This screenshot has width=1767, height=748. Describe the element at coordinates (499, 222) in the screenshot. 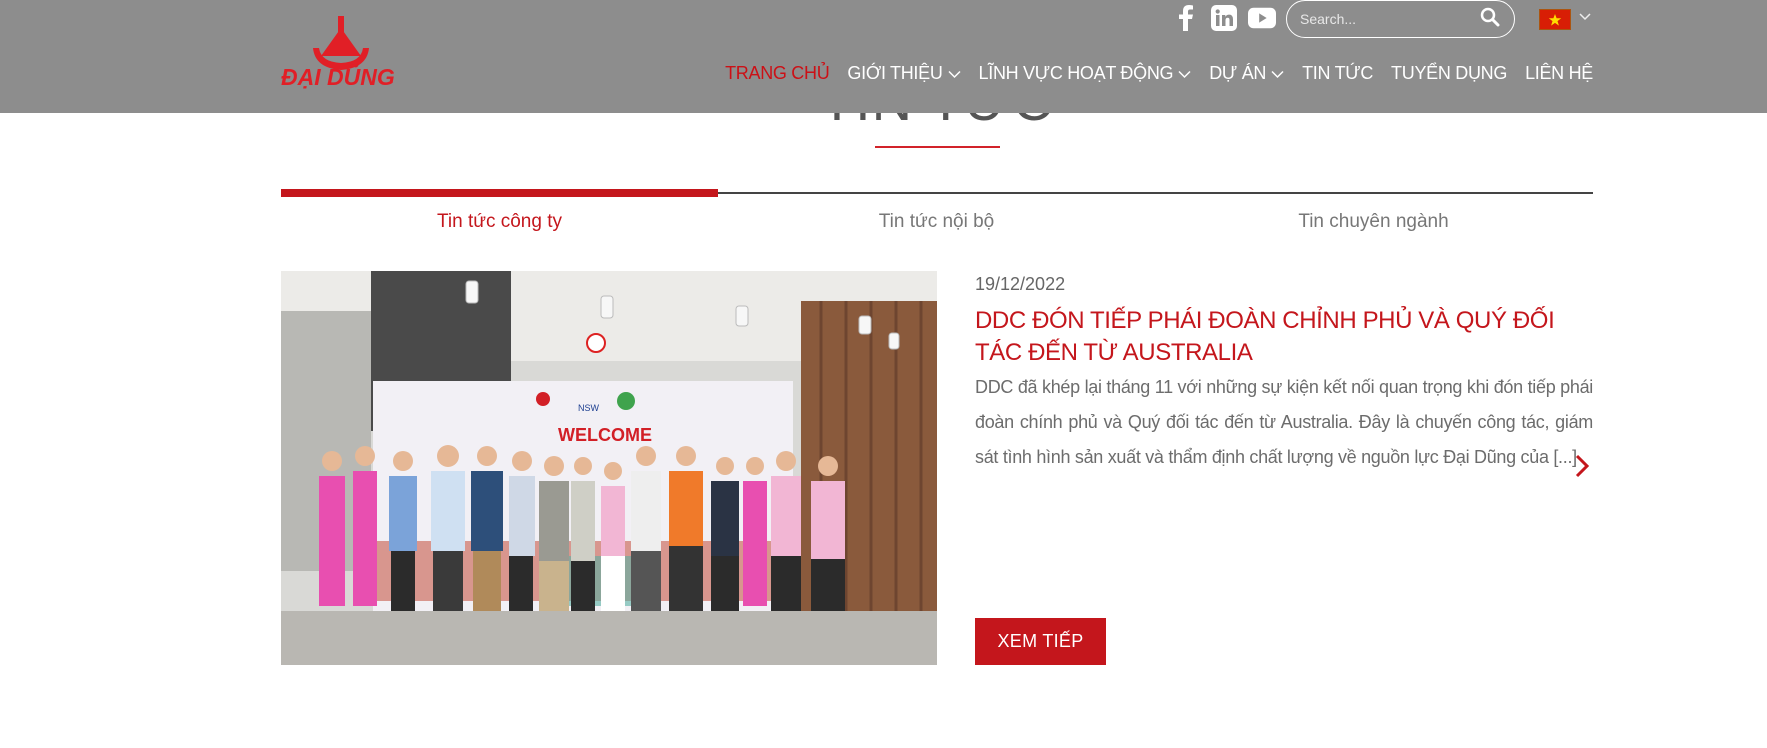

I see `tab-tin-tuc-cong-ty: Tin tức công ty` at that location.